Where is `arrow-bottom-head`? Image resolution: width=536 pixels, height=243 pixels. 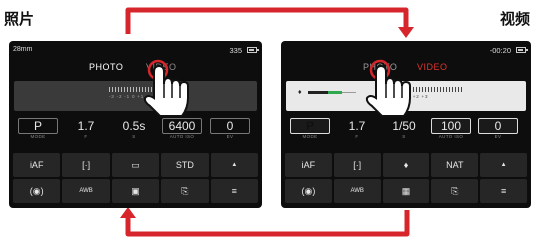 arrow-bottom-head is located at coordinates (128, 212).